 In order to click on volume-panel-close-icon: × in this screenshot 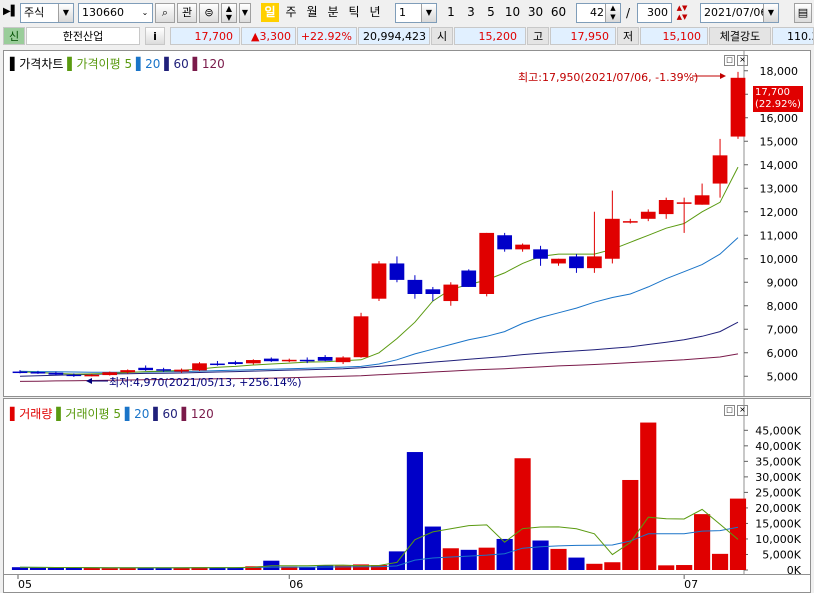, I will do `click(742, 410)`.